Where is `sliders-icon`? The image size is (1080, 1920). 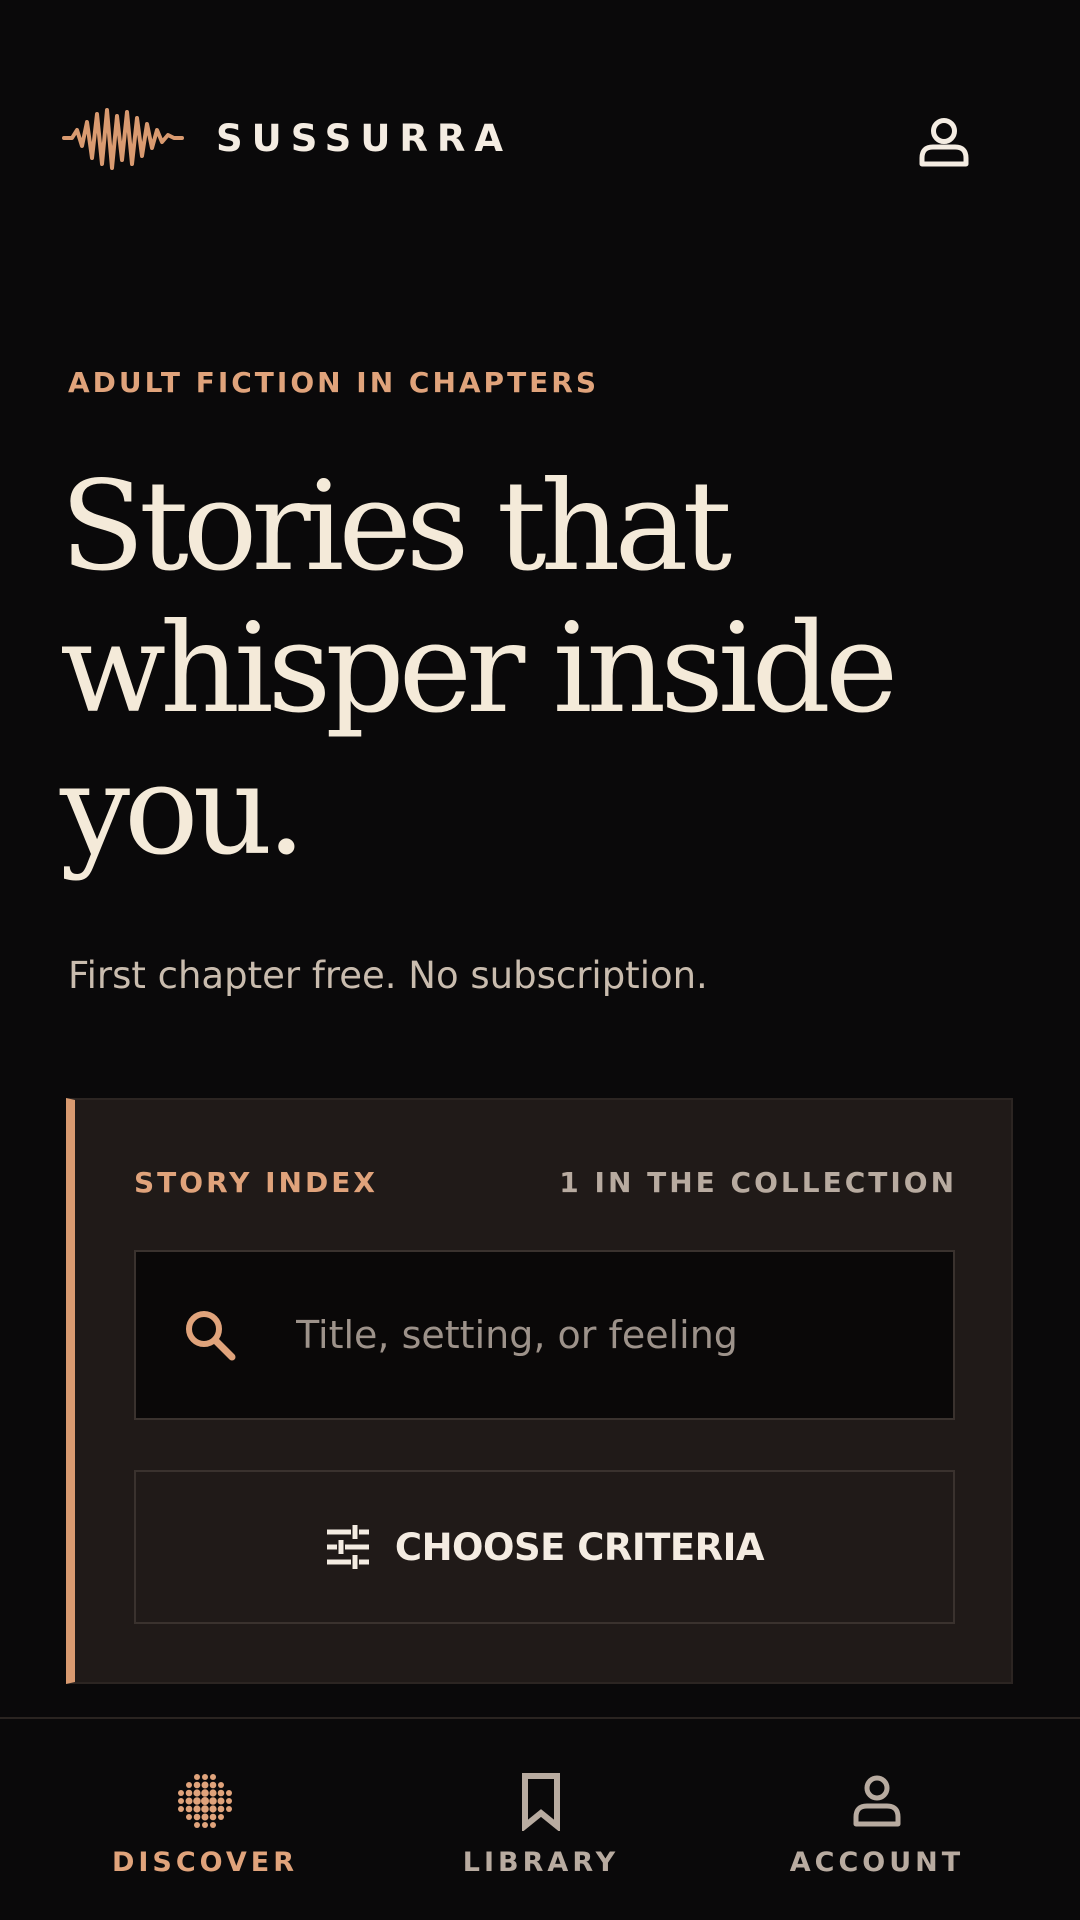 sliders-icon is located at coordinates (347, 1547).